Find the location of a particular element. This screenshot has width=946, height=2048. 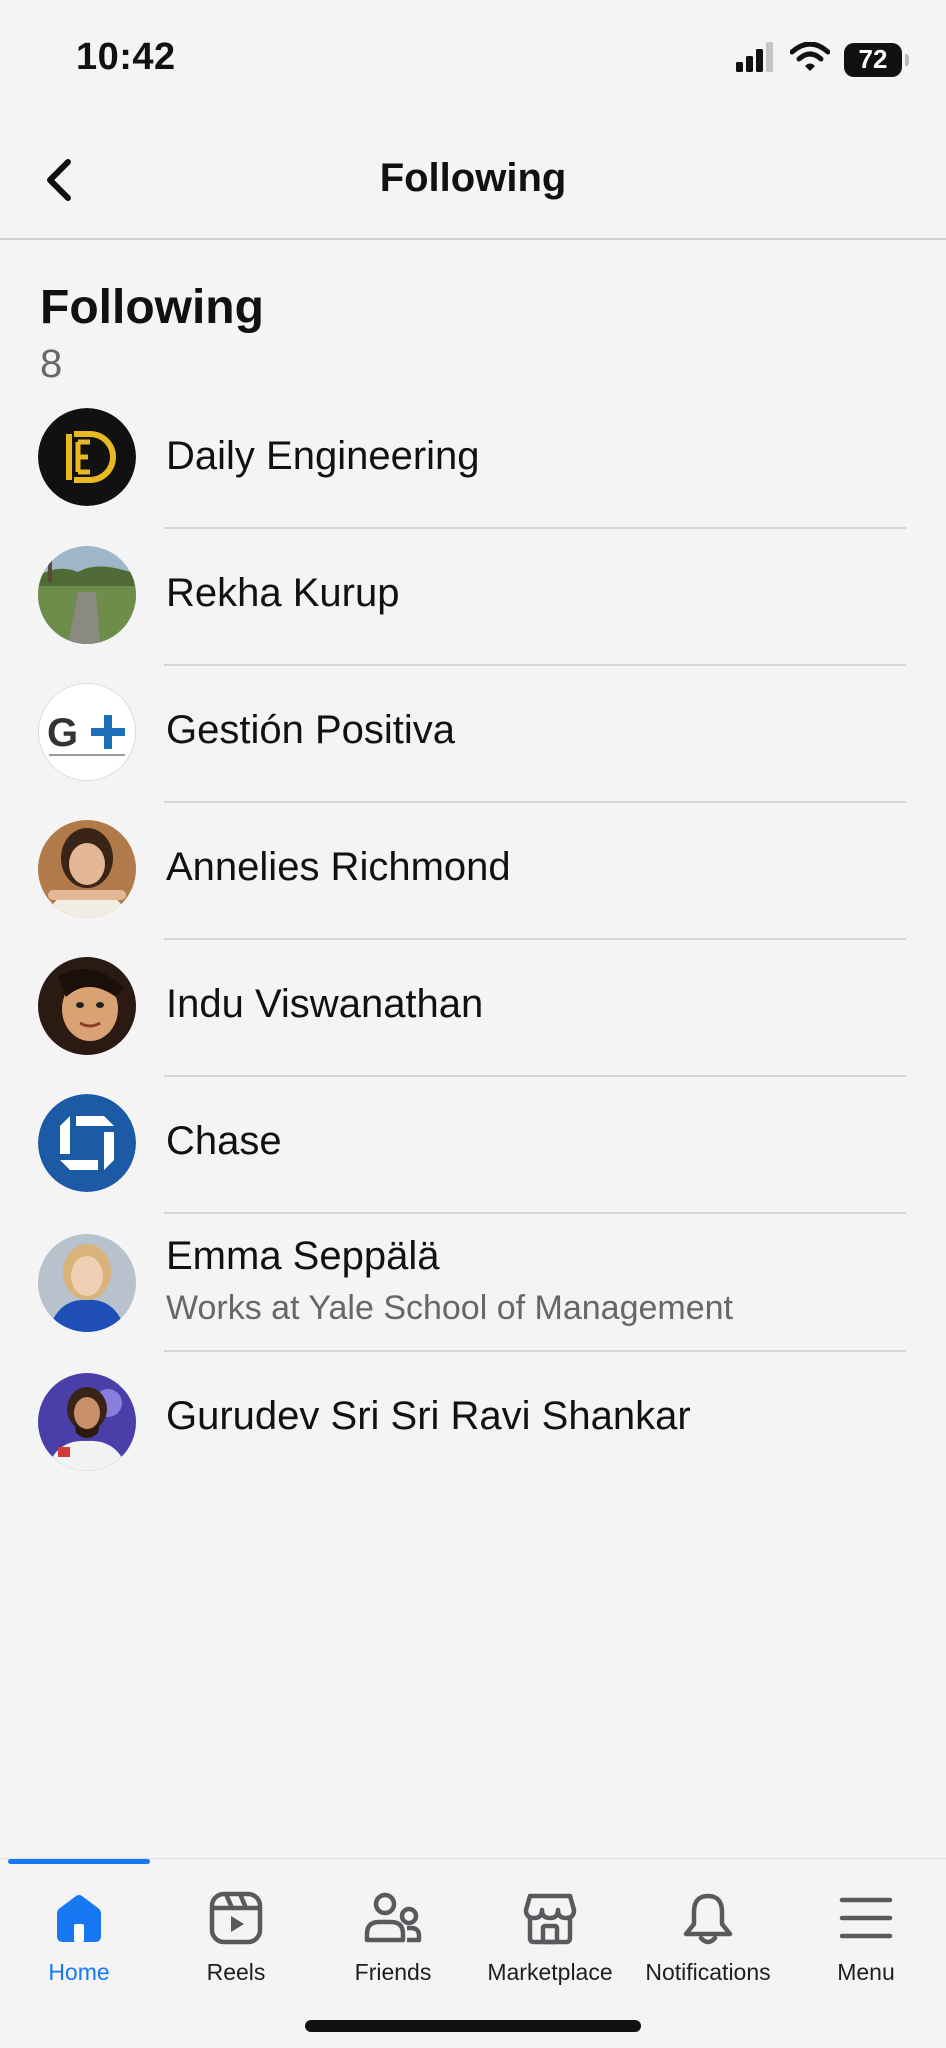

list-item: Indu Viswanathan is located at coordinates (473, 1008).